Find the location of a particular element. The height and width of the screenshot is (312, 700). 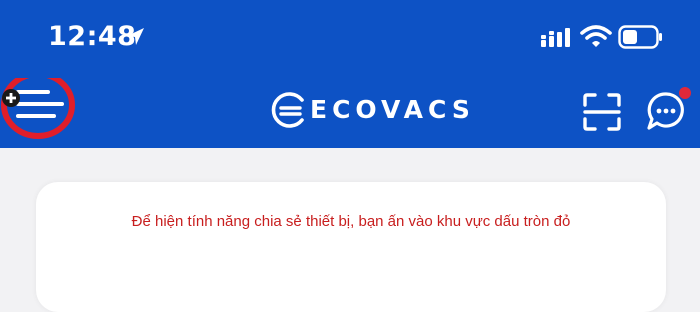

brand-logo: ECOVACS is located at coordinates (368, 110).